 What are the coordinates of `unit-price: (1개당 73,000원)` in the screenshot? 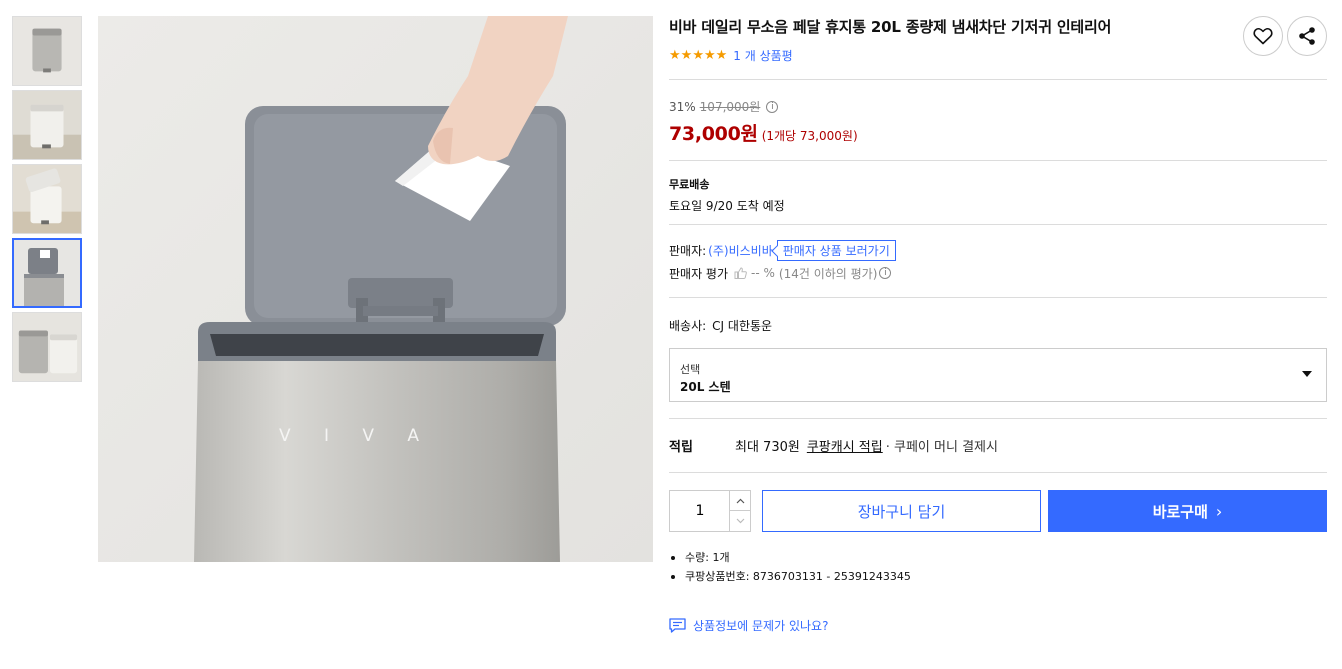 It's located at (809, 136).